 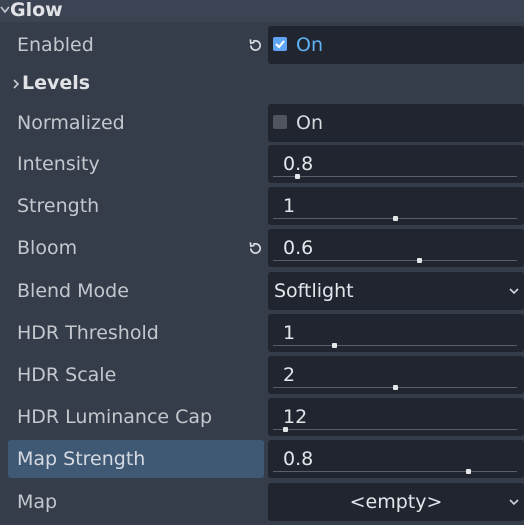 I want to click on property-label: HDR Scale, so click(x=67, y=375).